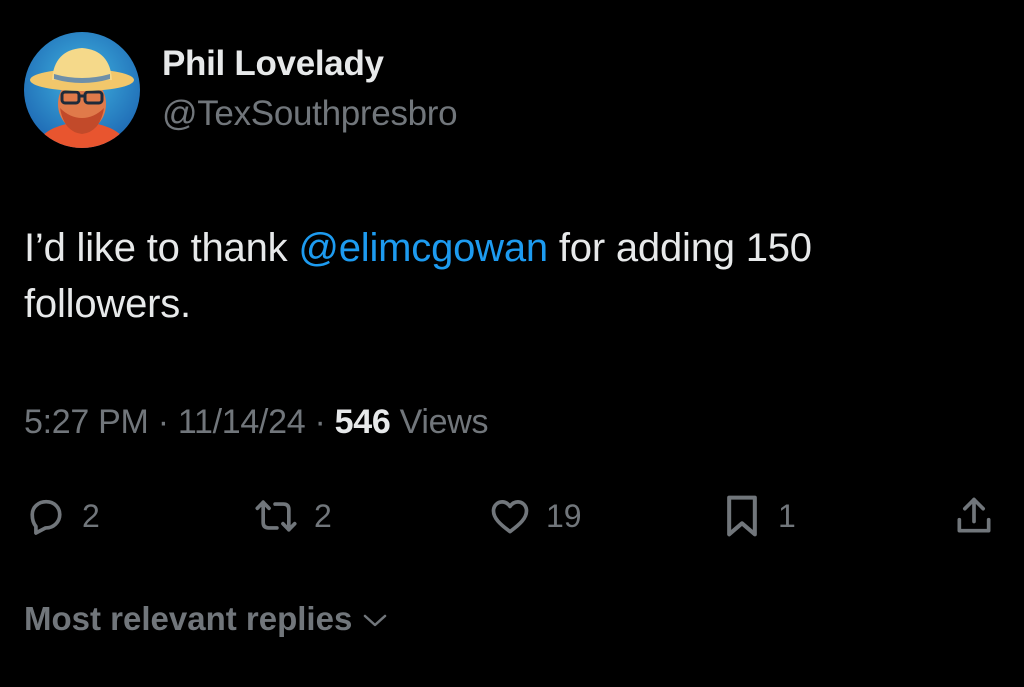 This screenshot has height=687, width=1024. I want to click on avatar, so click(82, 90).